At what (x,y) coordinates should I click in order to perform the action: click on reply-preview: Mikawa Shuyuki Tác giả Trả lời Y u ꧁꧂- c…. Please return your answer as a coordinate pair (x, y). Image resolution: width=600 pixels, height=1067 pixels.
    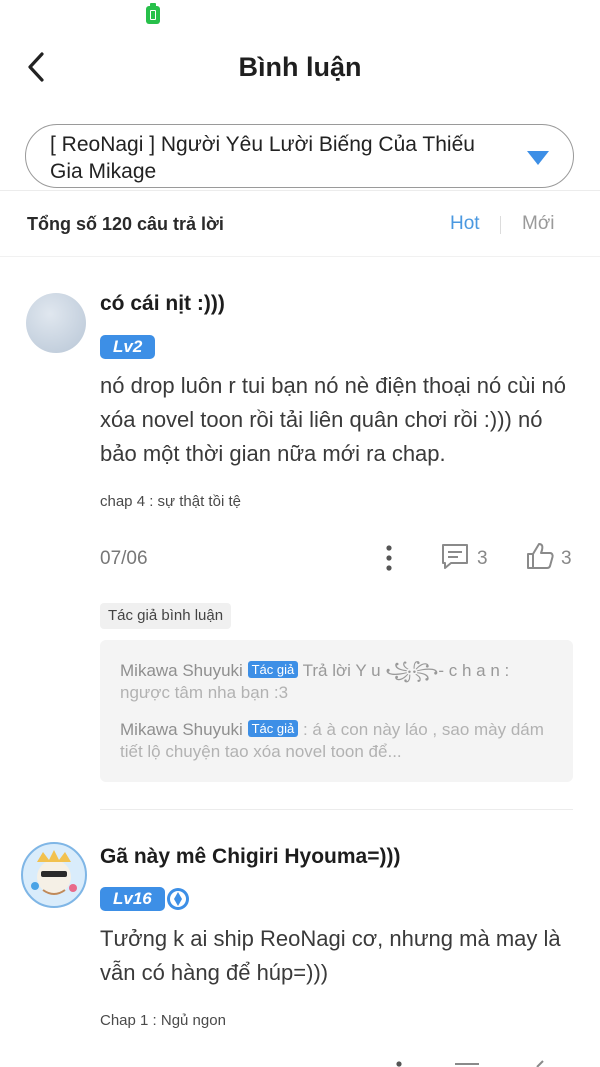
    Looking at the image, I should click on (335, 682).